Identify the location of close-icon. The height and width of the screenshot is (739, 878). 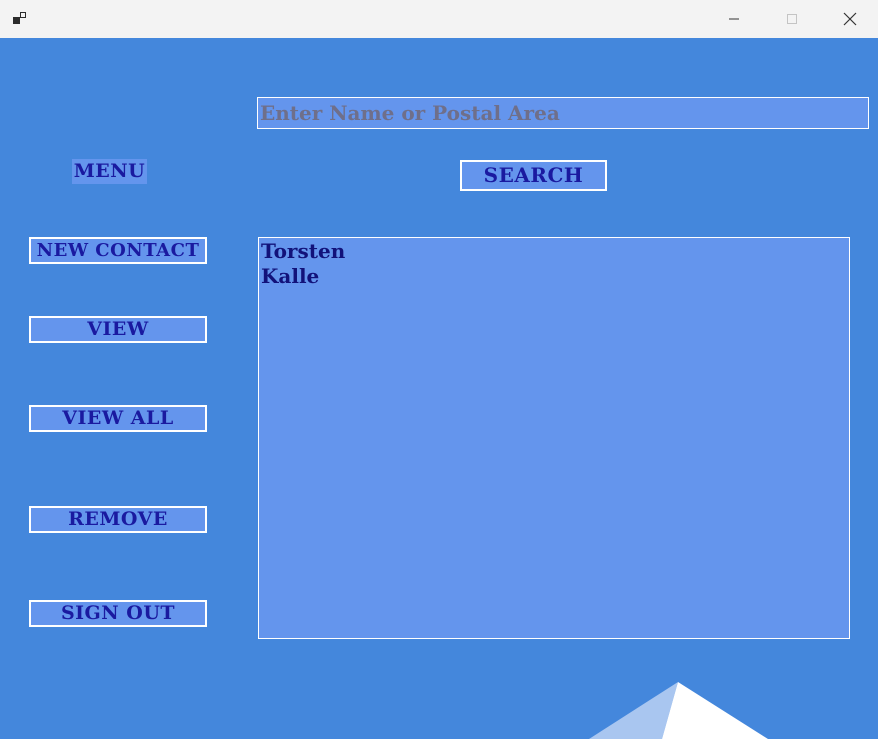
(850, 19).